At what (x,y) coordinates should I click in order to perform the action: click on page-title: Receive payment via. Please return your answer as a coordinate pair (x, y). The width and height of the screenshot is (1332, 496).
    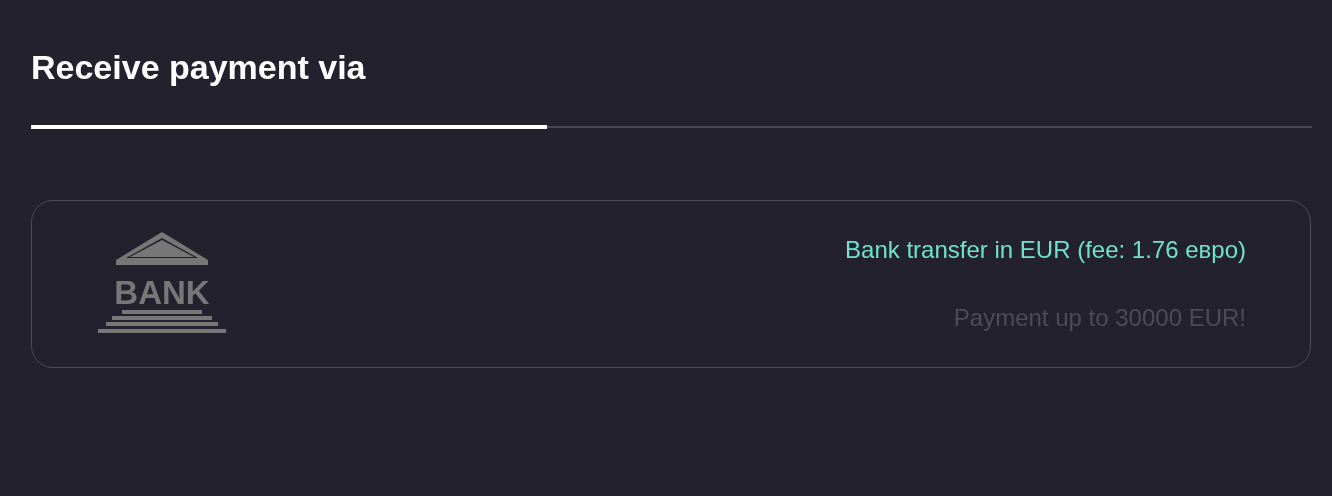
    Looking at the image, I should click on (199, 67).